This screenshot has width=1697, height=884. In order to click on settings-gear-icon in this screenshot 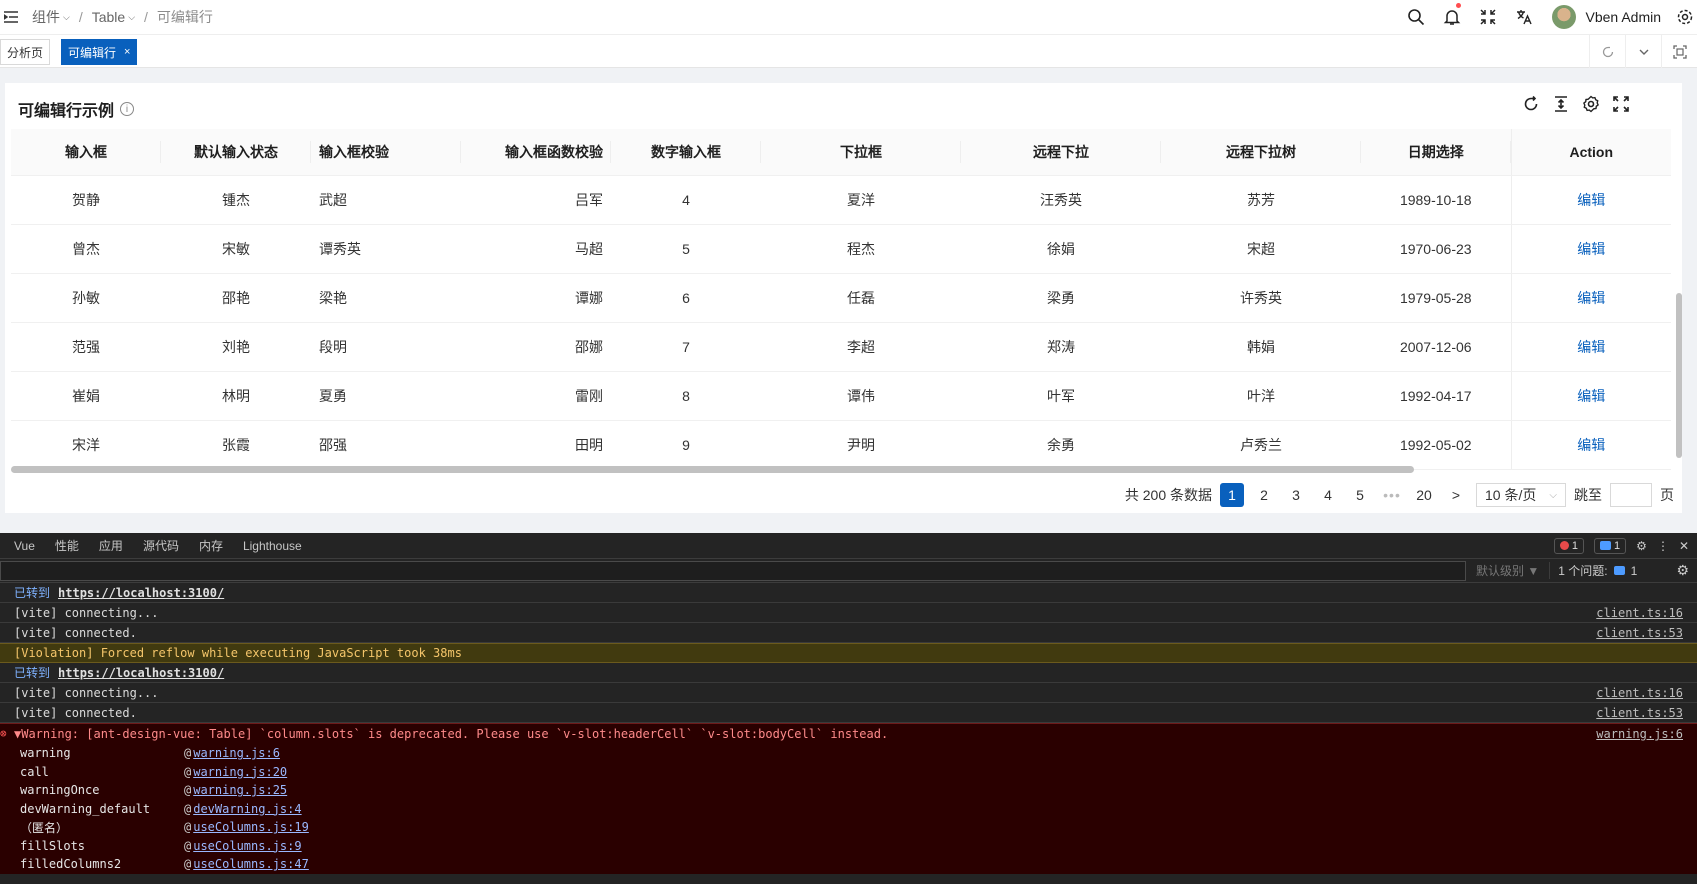, I will do `click(1685, 17)`.